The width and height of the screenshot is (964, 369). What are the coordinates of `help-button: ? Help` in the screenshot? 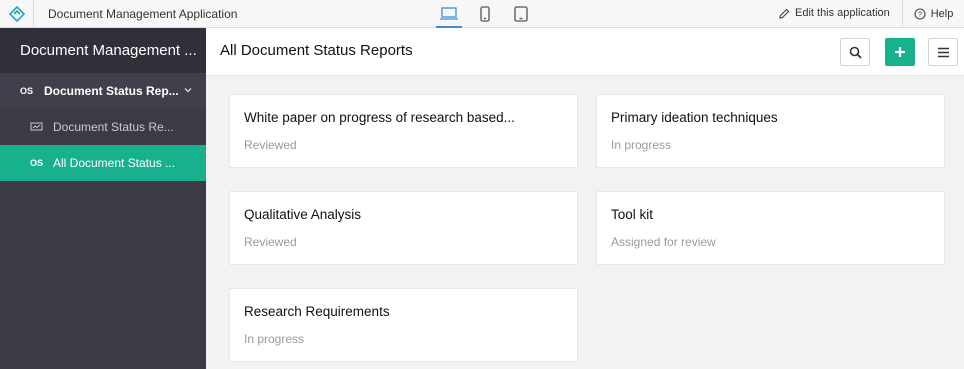 It's located at (933, 14).